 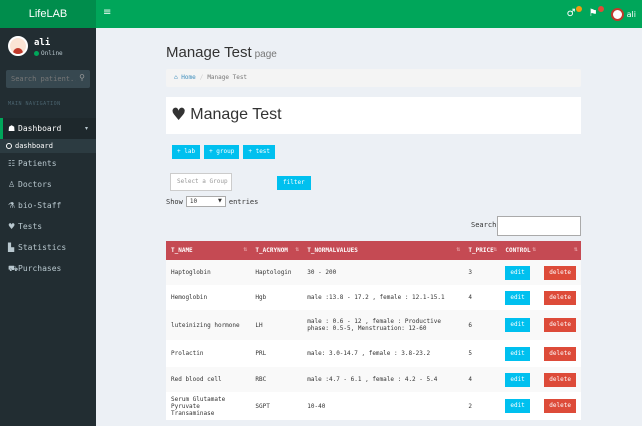 What do you see at coordinates (373, 78) in the screenshot?
I see `breadcrumb: ⌂ Home / Manage Test` at bounding box center [373, 78].